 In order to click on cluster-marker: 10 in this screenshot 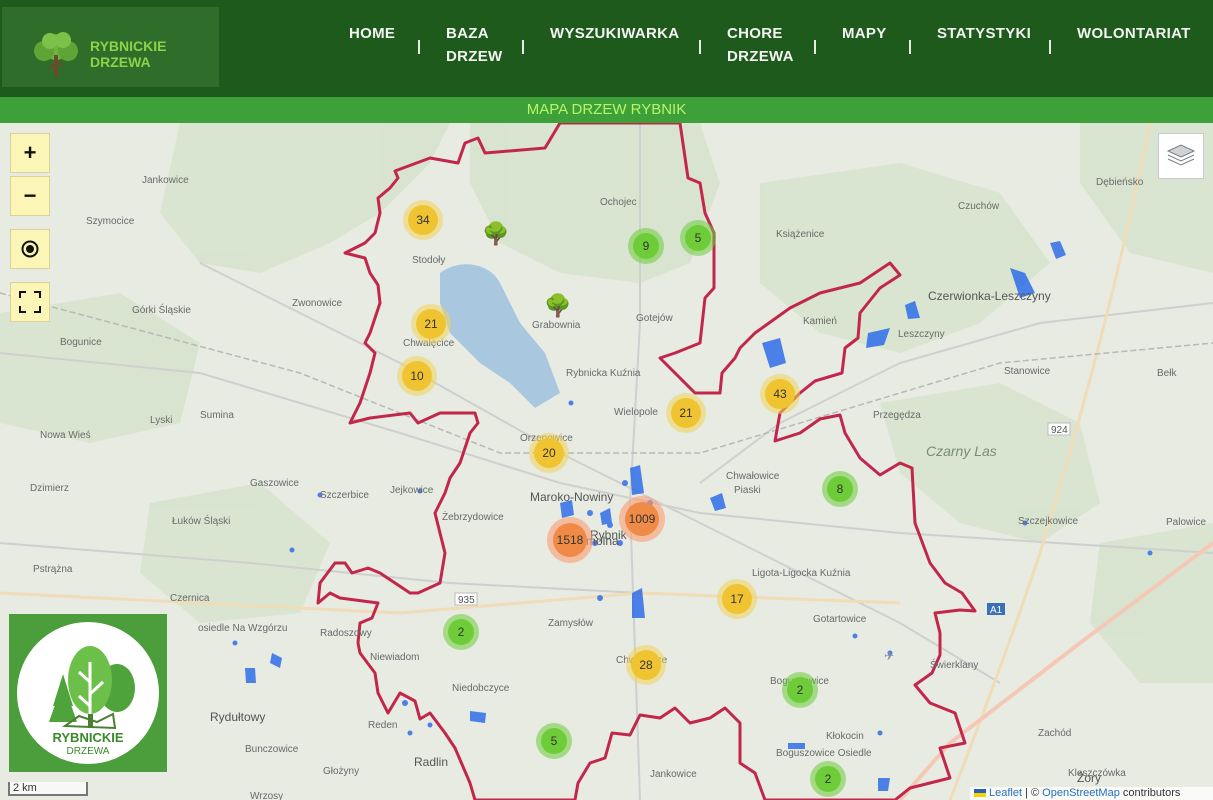, I will do `click(417, 376)`.